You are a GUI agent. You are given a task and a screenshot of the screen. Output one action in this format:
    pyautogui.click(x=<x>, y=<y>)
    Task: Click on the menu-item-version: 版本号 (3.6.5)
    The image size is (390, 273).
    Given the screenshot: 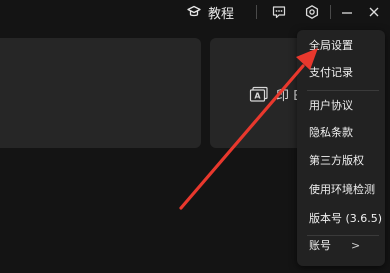 What is the action you would take?
    pyautogui.click(x=346, y=218)
    